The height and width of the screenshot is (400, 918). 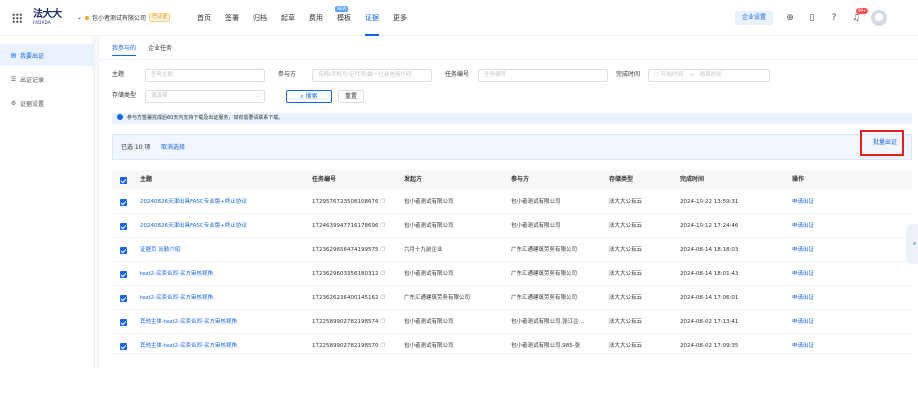 What do you see at coordinates (754, 18) in the screenshot?
I see `enterprise-settings-button: 企业设置` at bounding box center [754, 18].